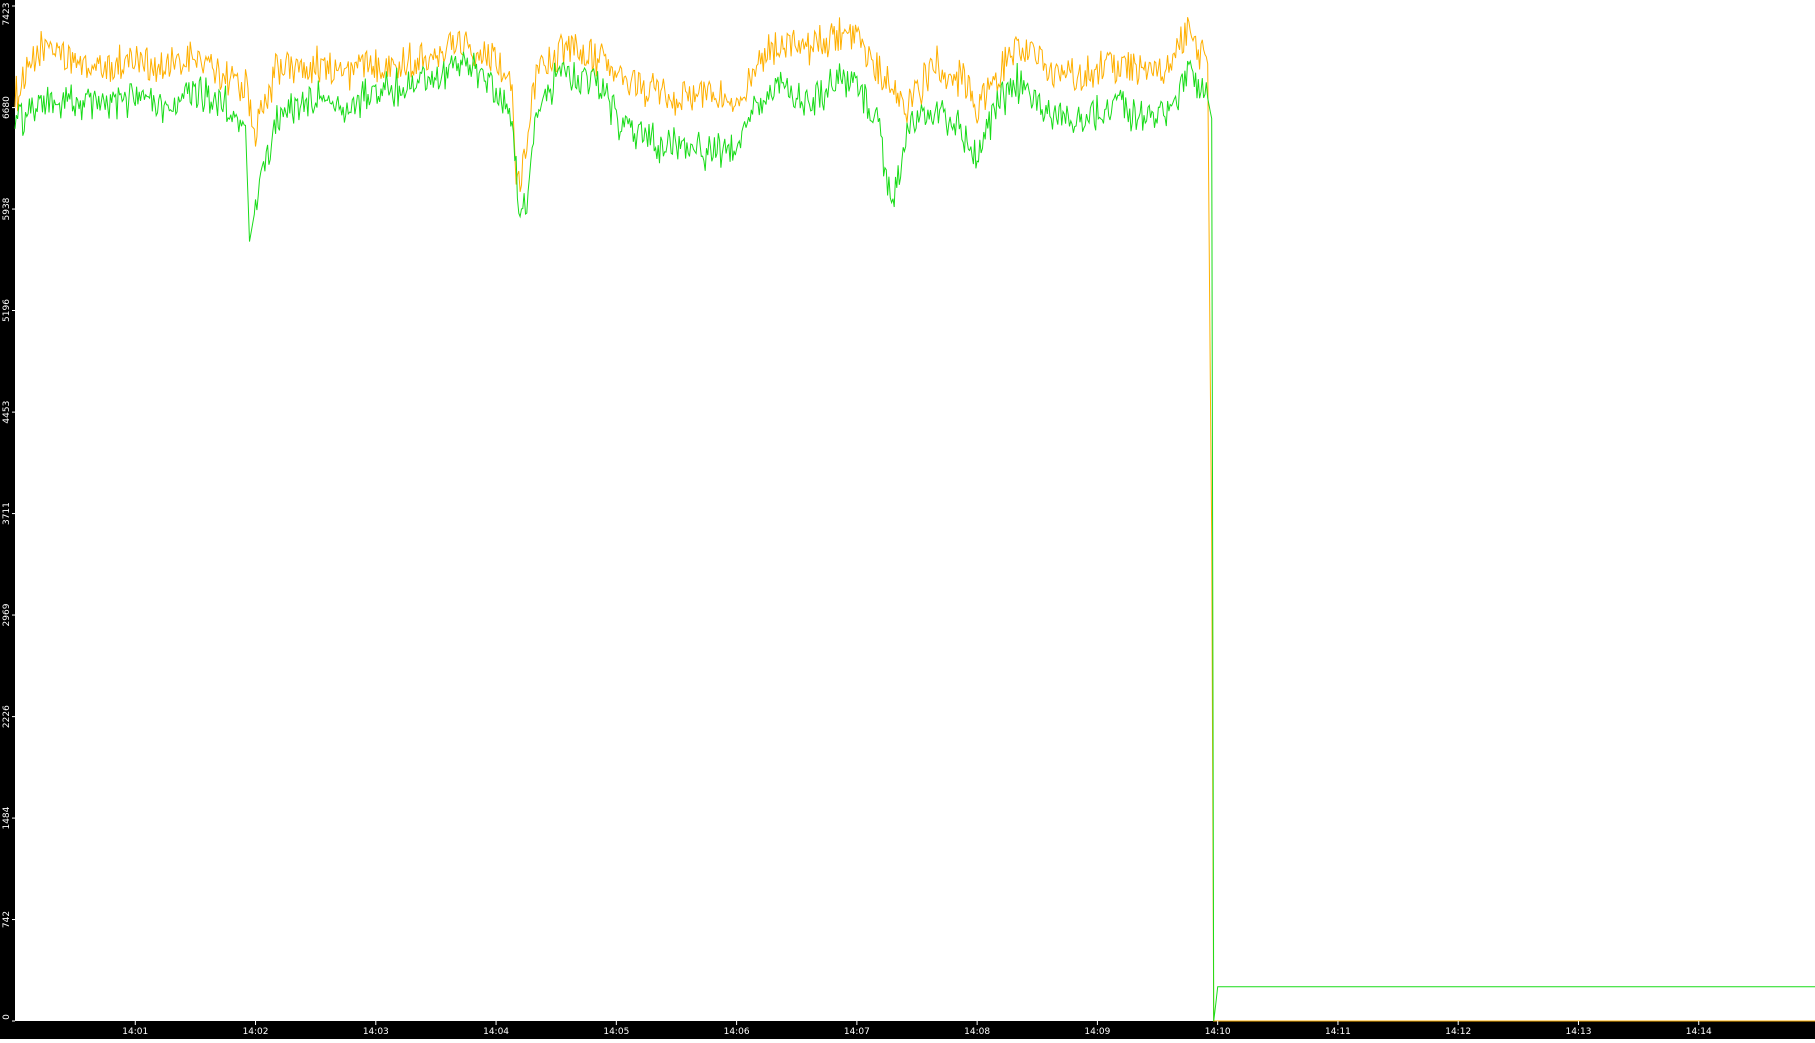 Image resolution: width=1815 pixels, height=1043 pixels. Describe the element at coordinates (7, 817) in the screenshot. I see `y-tick-label: 1484` at that location.